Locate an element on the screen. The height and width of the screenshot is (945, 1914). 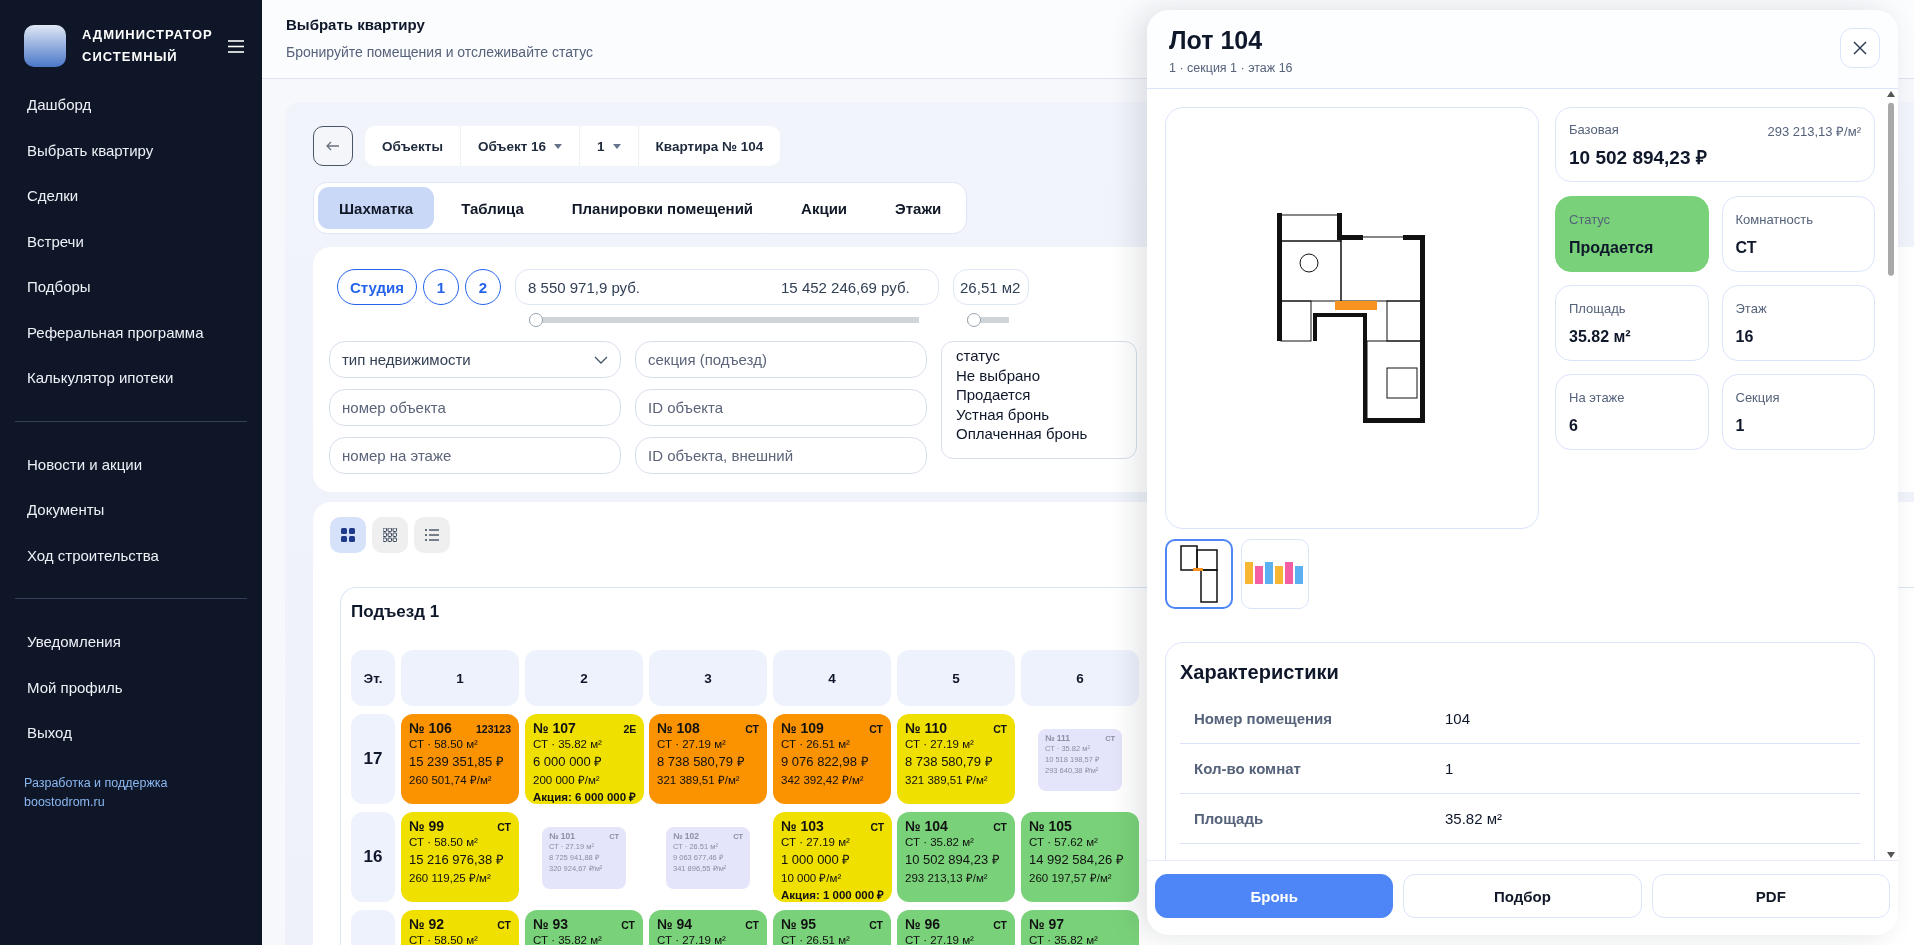
colorful-chart-thumbnail-drawing is located at coordinates (1275, 574).